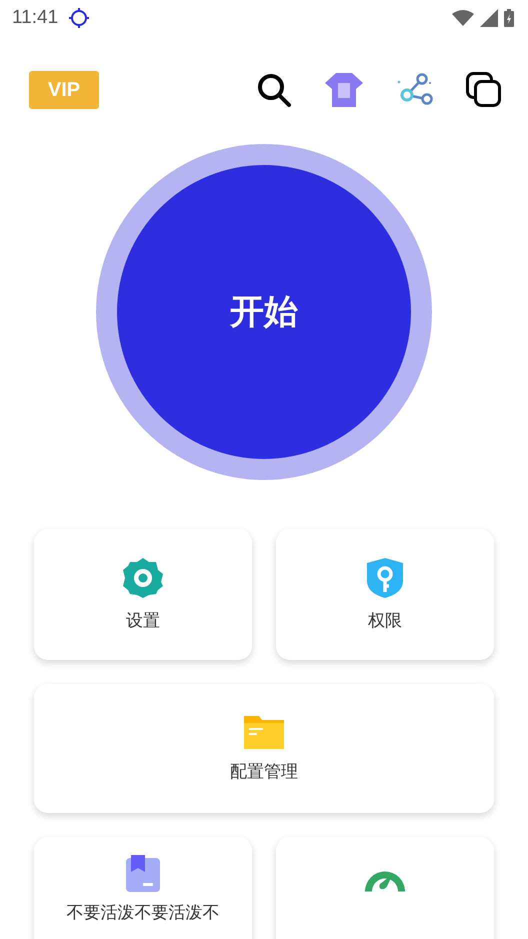 This screenshot has width=528, height=939. I want to click on status-time: 11:41, so click(35, 18).